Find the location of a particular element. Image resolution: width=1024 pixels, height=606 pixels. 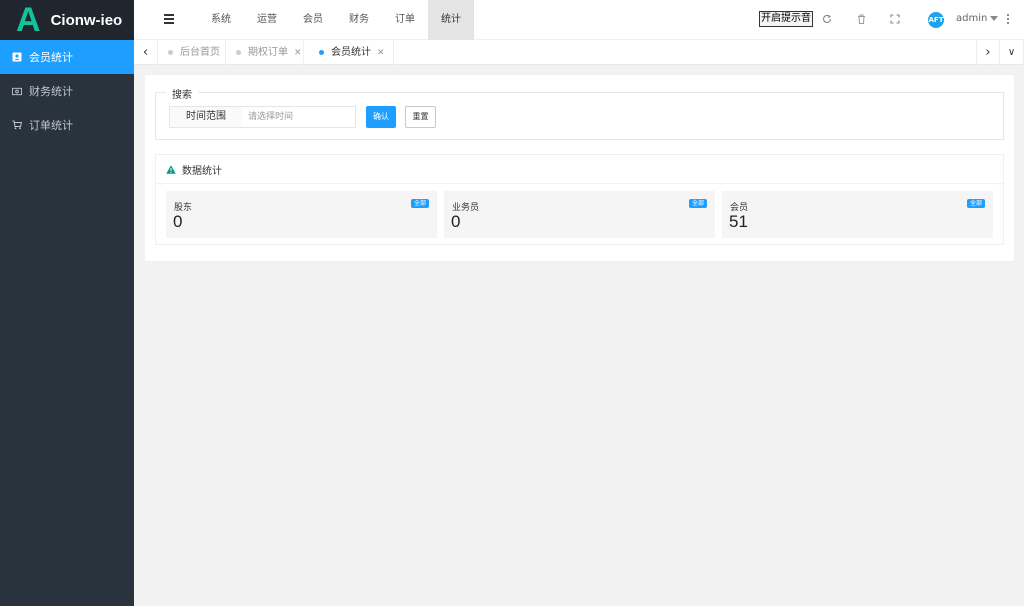

nav-item-member: 会员 is located at coordinates (313, 20).